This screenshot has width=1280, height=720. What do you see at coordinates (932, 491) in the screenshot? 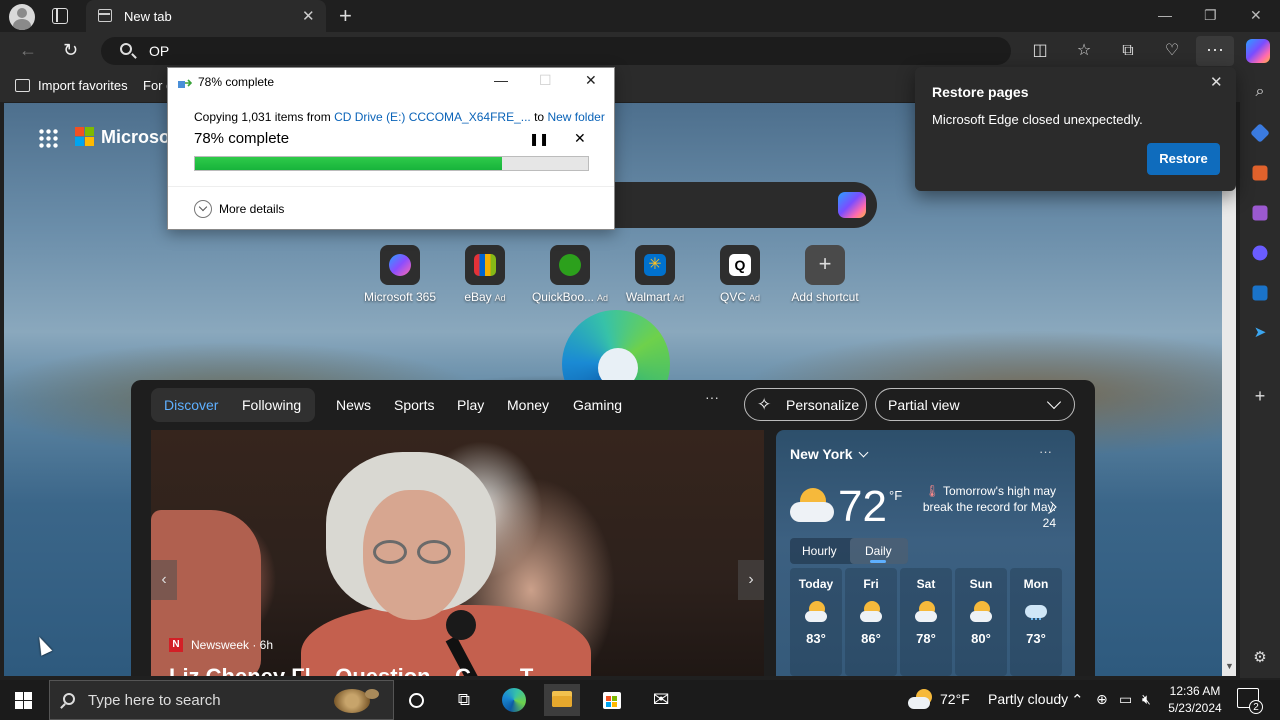
I see `thermometer-icon: 🌡` at bounding box center [932, 491].